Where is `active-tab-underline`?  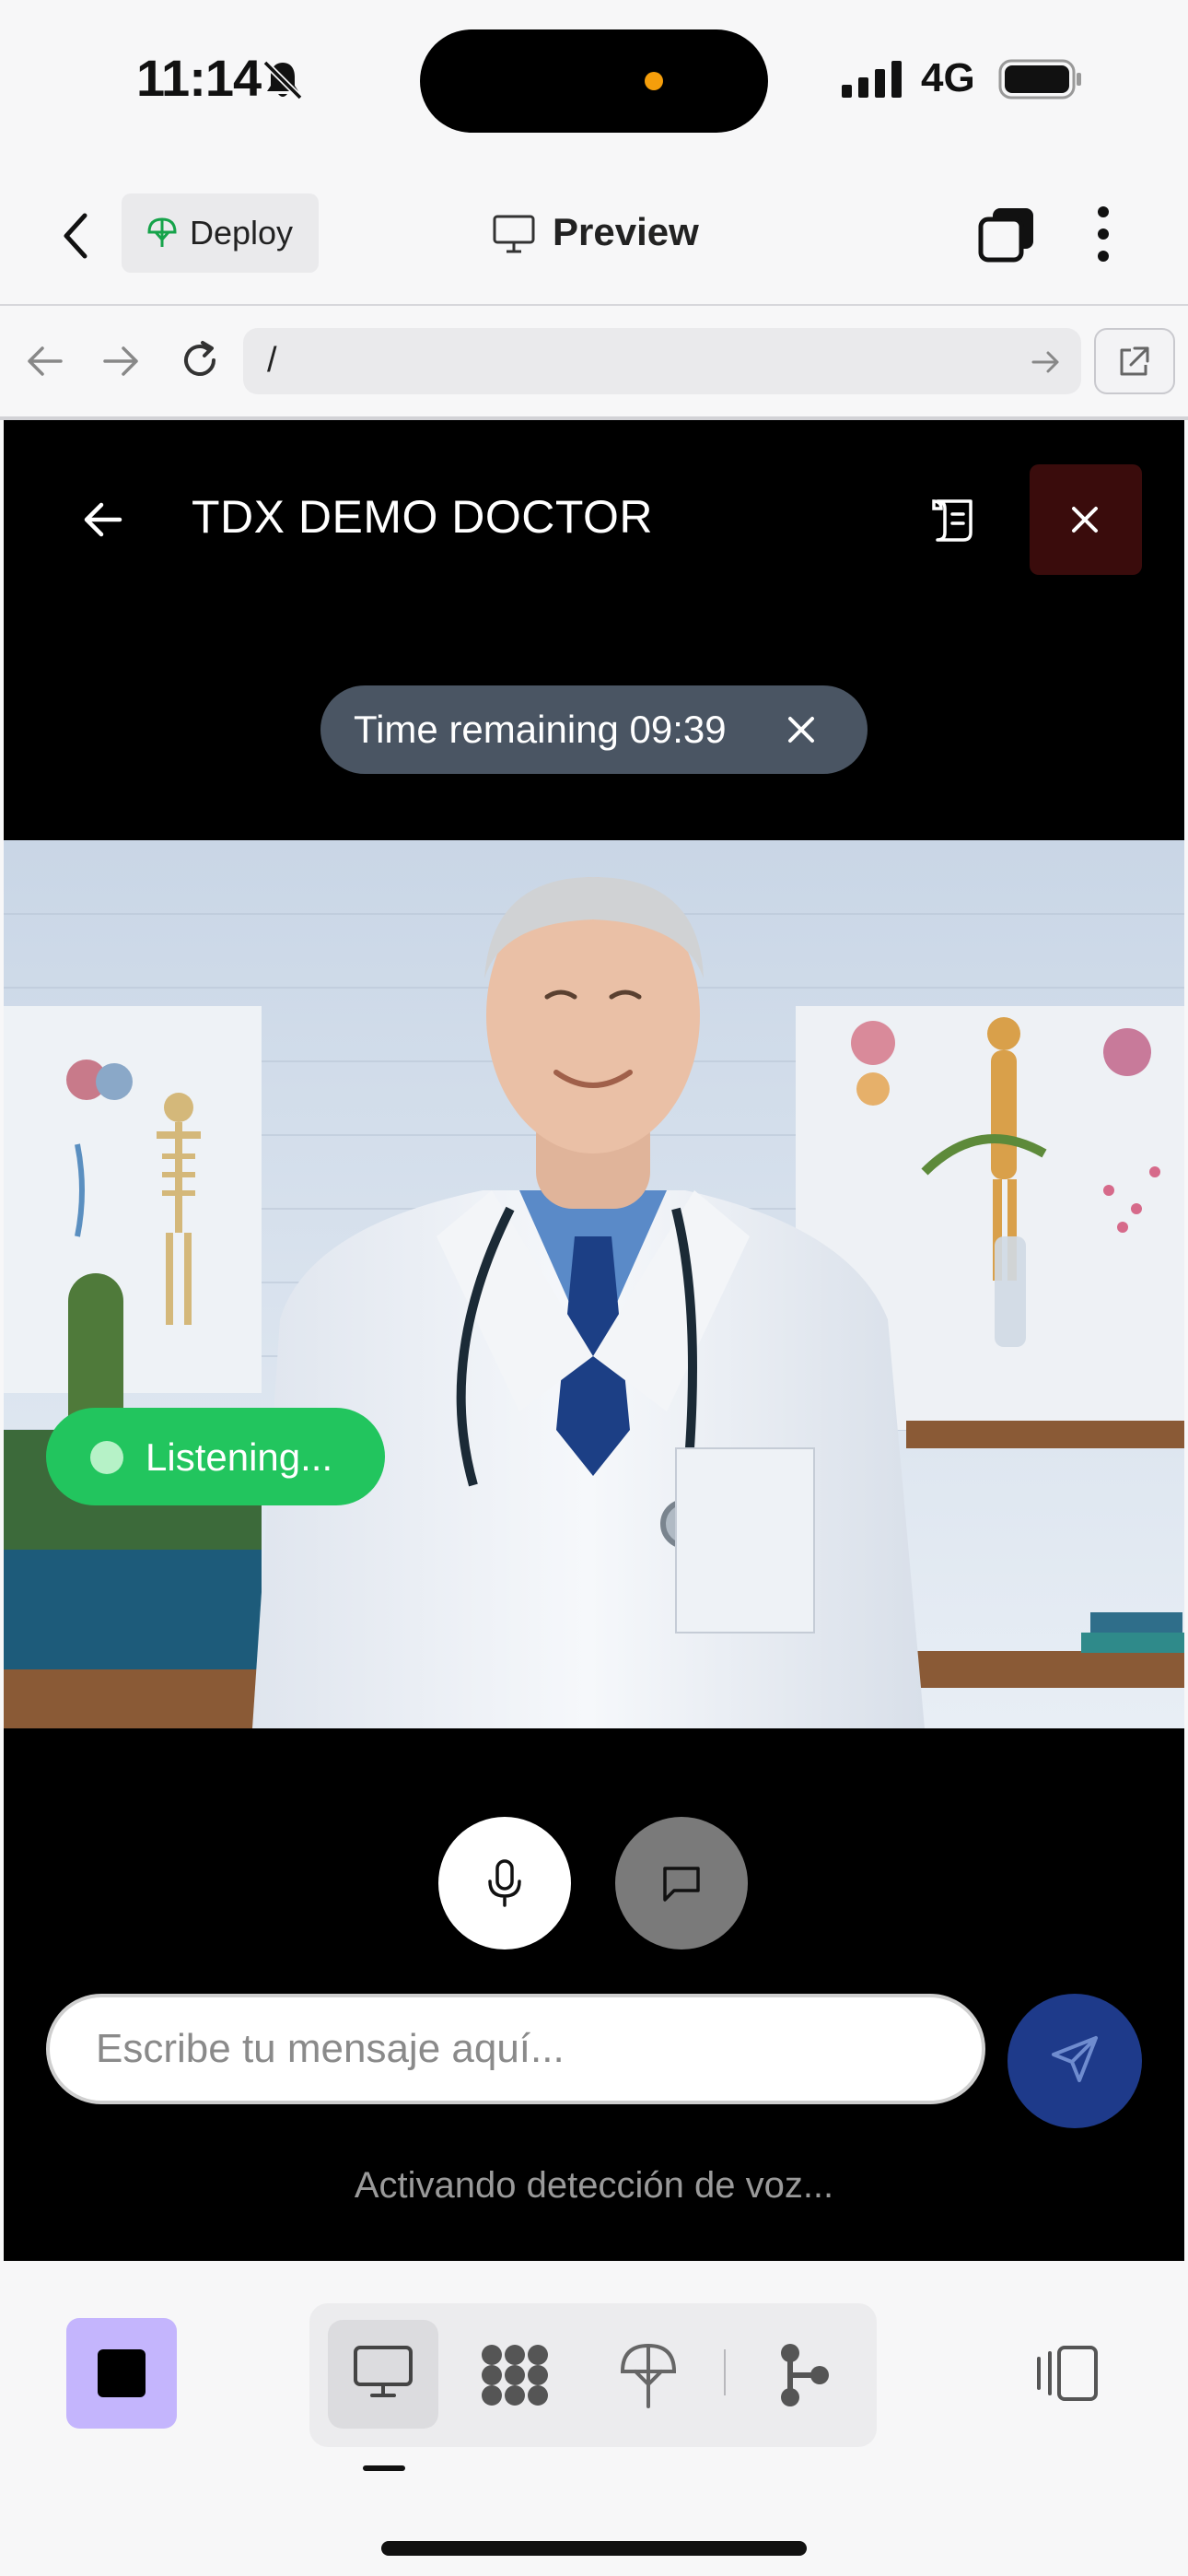 active-tab-underline is located at coordinates (384, 2468).